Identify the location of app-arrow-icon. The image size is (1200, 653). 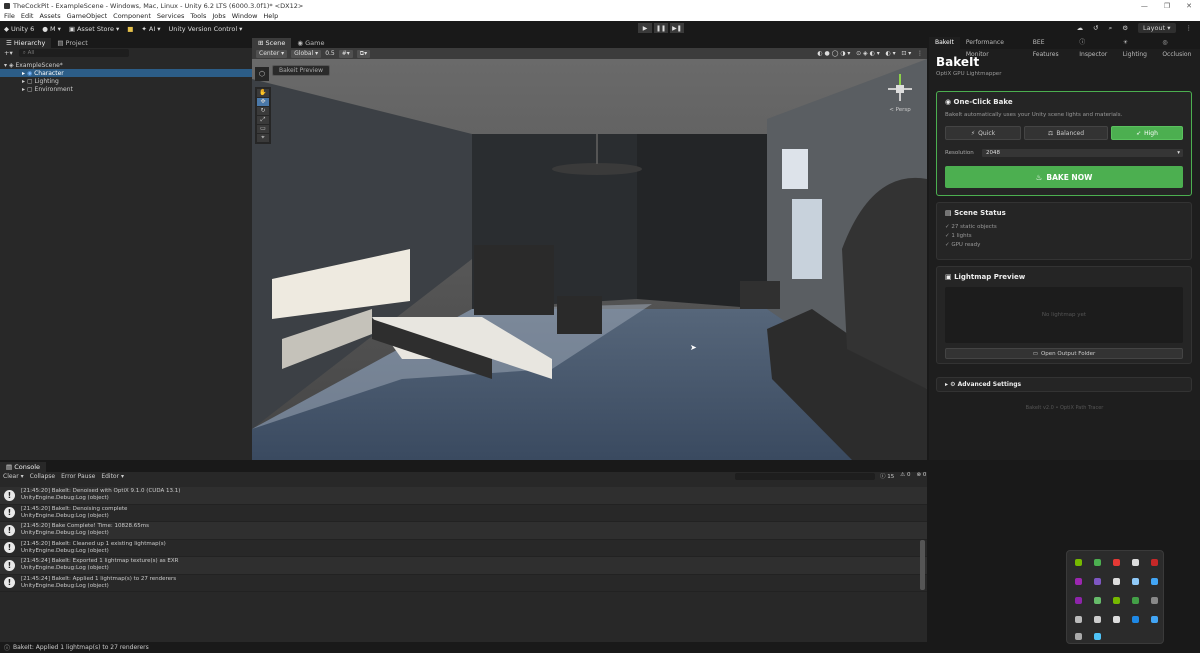
(1154, 619).